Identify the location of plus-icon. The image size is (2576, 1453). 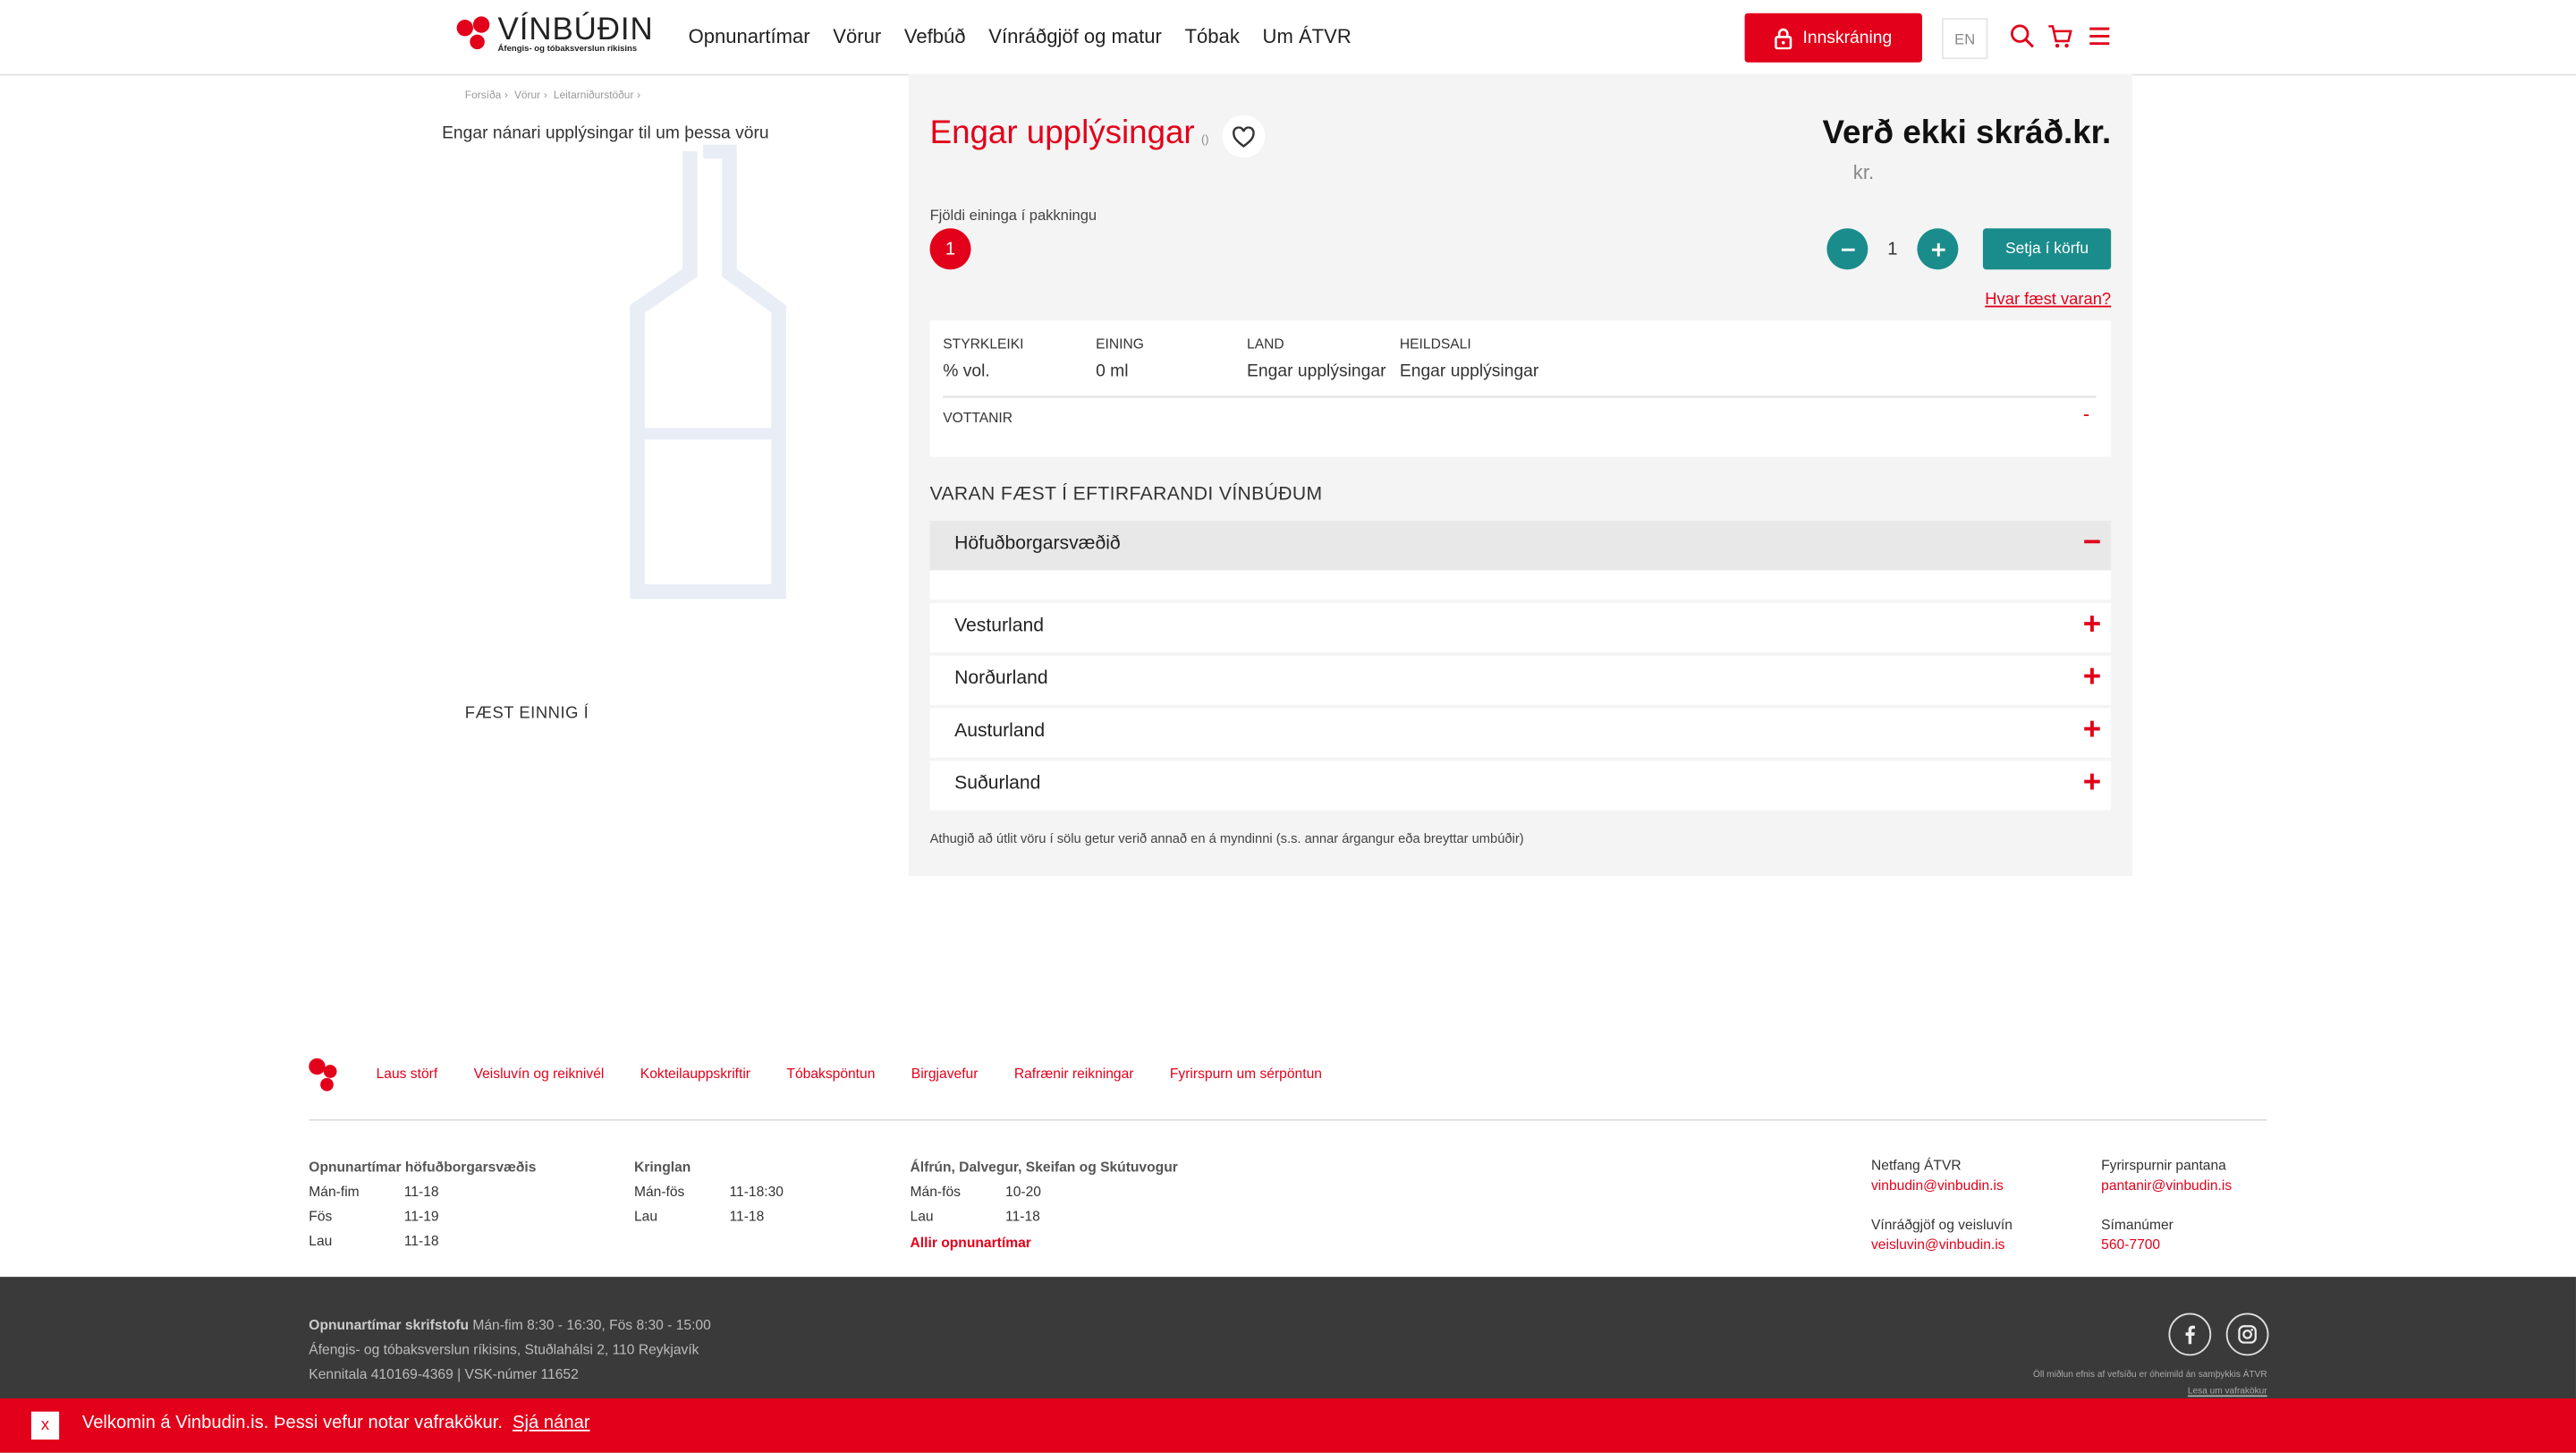
(1938, 249).